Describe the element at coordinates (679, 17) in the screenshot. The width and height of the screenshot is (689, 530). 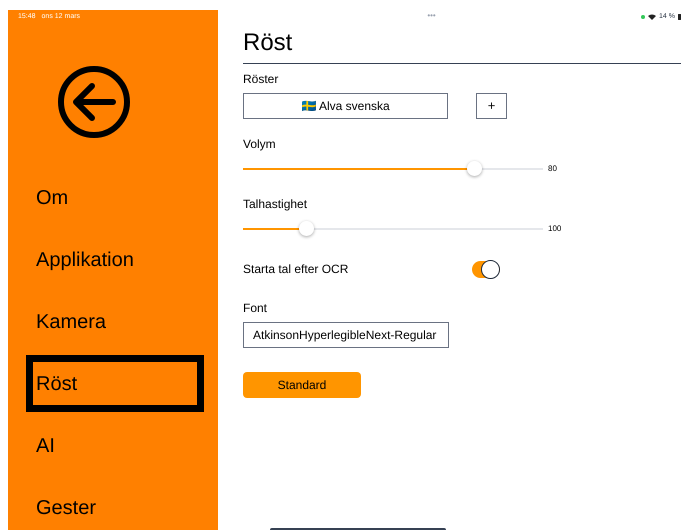
I see `battery-icon` at that location.